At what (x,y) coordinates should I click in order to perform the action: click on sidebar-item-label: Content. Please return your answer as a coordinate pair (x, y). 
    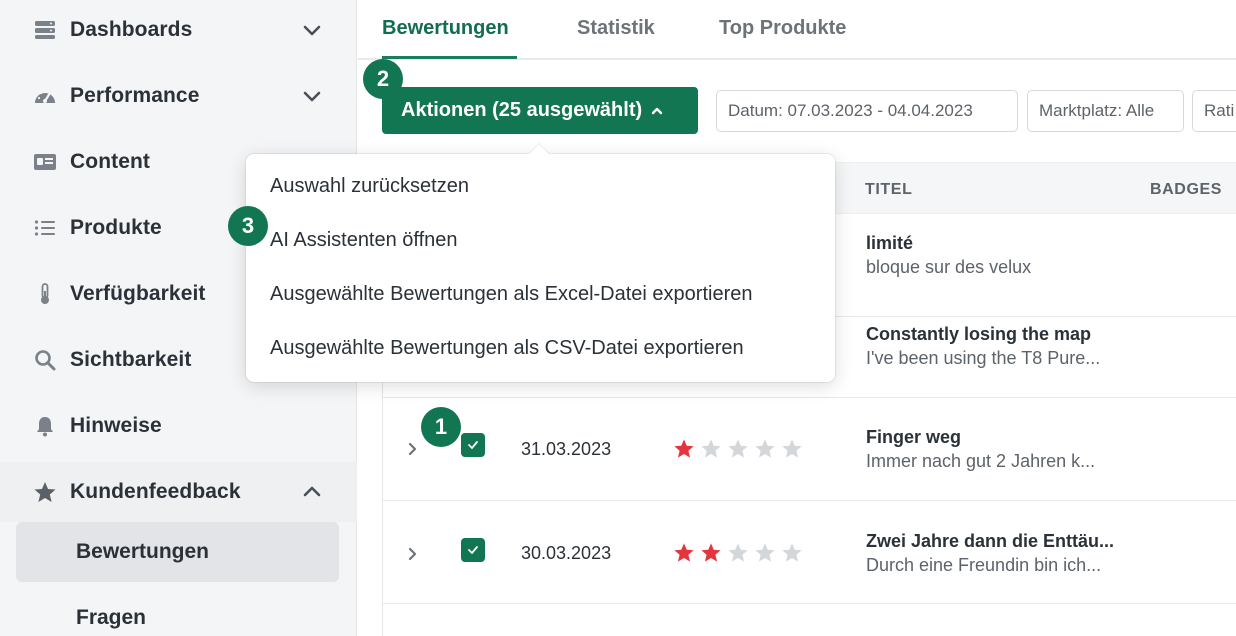
    Looking at the image, I should click on (110, 161).